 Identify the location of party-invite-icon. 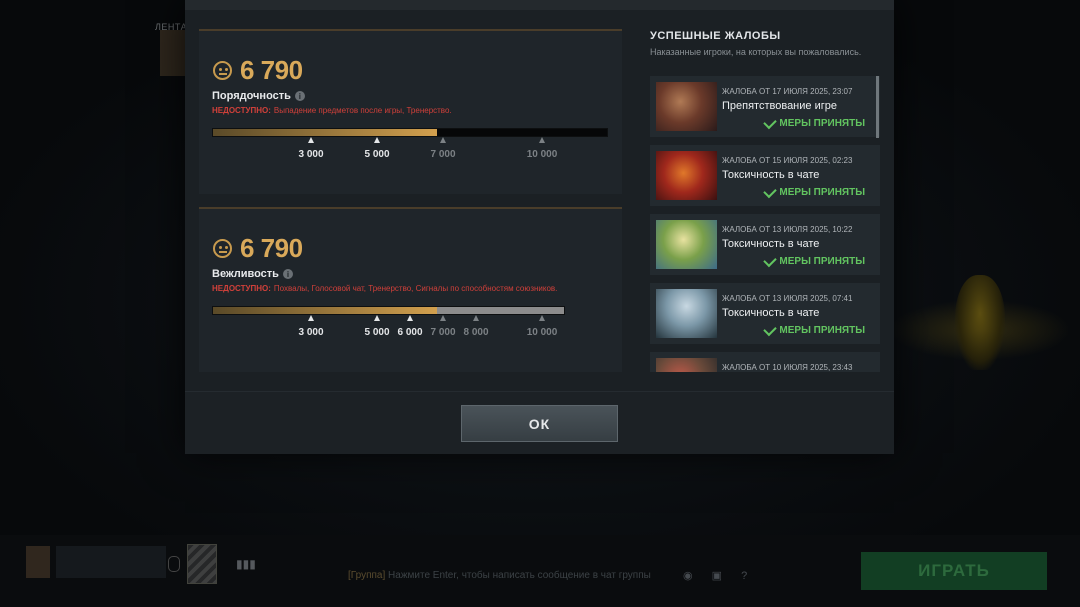
(174, 564).